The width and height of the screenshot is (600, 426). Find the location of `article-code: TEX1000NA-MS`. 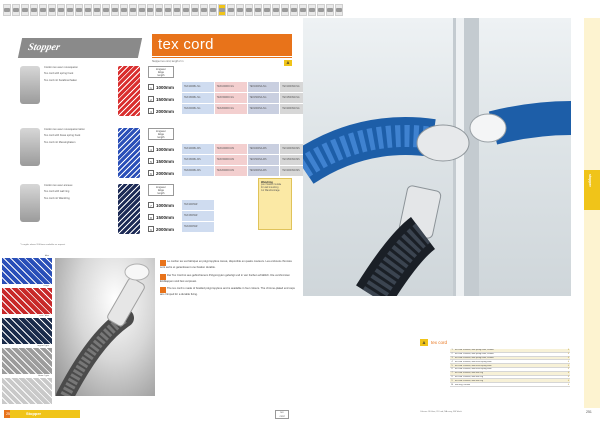

article-code: TEX1000NA-MS is located at coordinates (263, 149).